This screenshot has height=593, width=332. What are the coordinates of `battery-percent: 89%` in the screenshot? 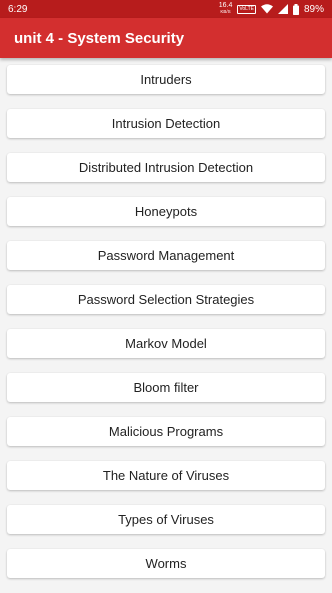 It's located at (313, 9).